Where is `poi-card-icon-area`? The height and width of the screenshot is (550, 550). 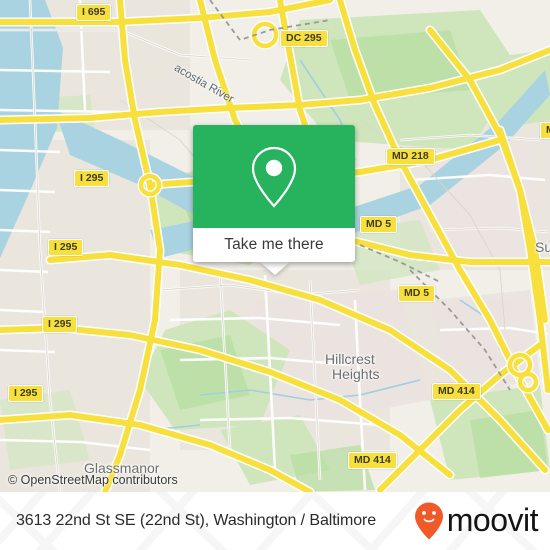
poi-card-icon-area is located at coordinates (274, 176).